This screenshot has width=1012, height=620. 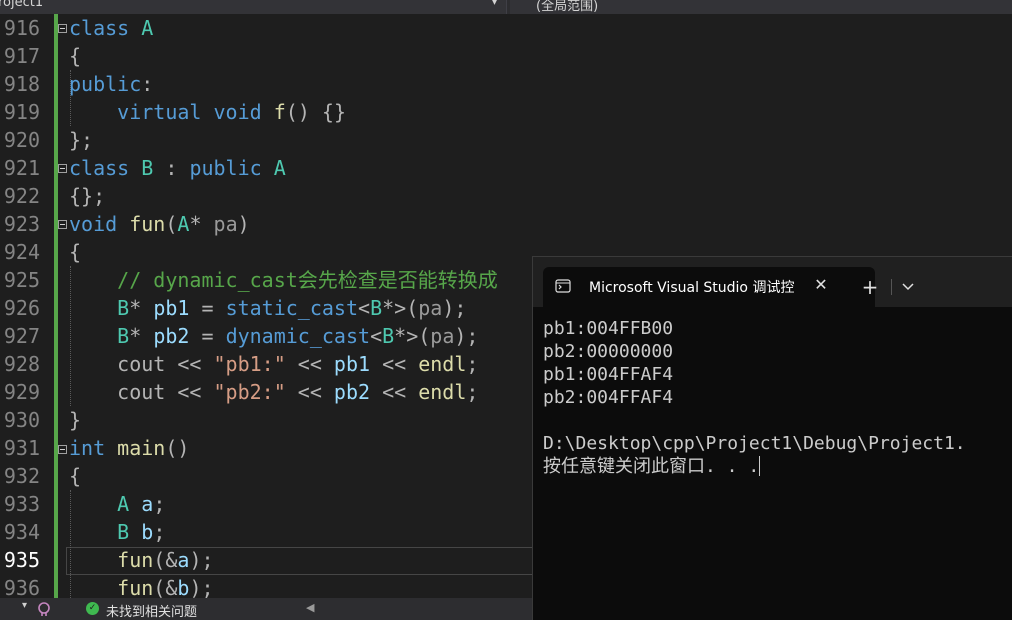 What do you see at coordinates (298, 336) in the screenshot?
I see `code-token: dynamic_cast` at bounding box center [298, 336].